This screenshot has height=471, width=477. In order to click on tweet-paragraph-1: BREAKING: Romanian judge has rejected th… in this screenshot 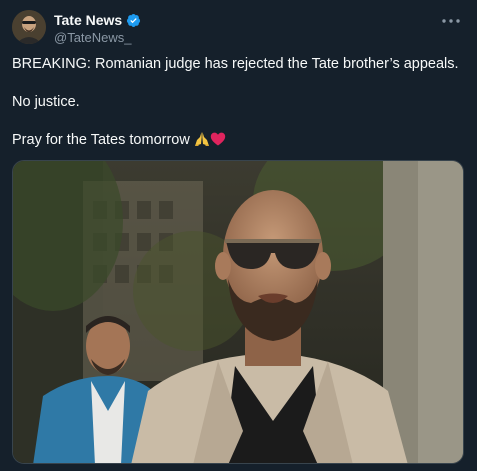, I will do `click(235, 64)`.